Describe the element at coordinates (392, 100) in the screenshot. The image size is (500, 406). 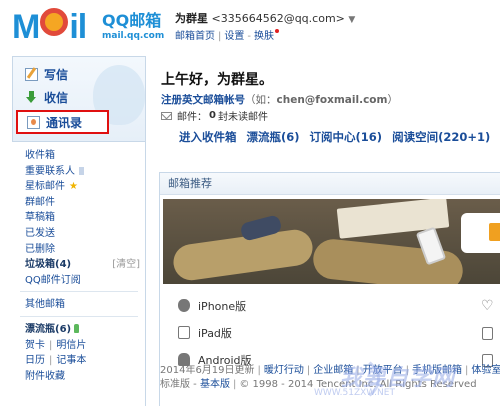
I see `register-hint: ）` at that location.